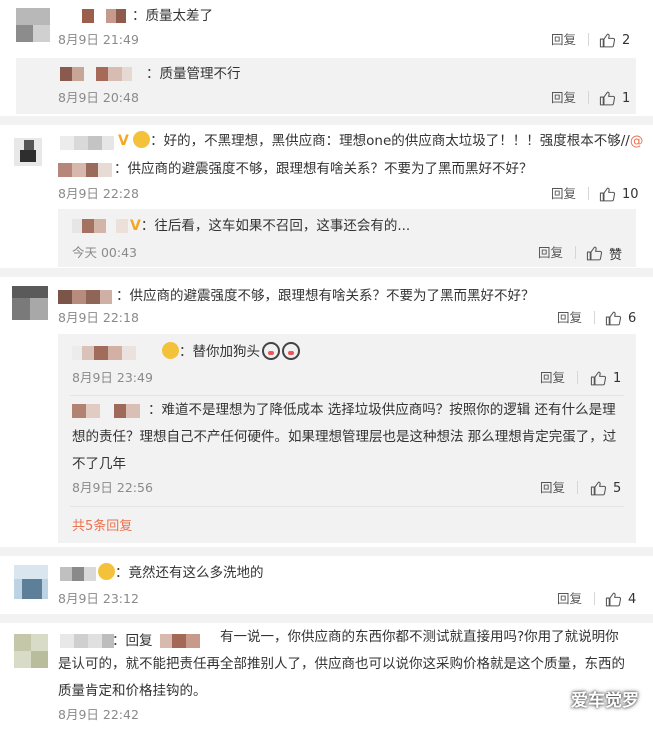 The height and width of the screenshot is (735, 653). What do you see at coordinates (626, 40) in the screenshot?
I see `like-count: 2` at bounding box center [626, 40].